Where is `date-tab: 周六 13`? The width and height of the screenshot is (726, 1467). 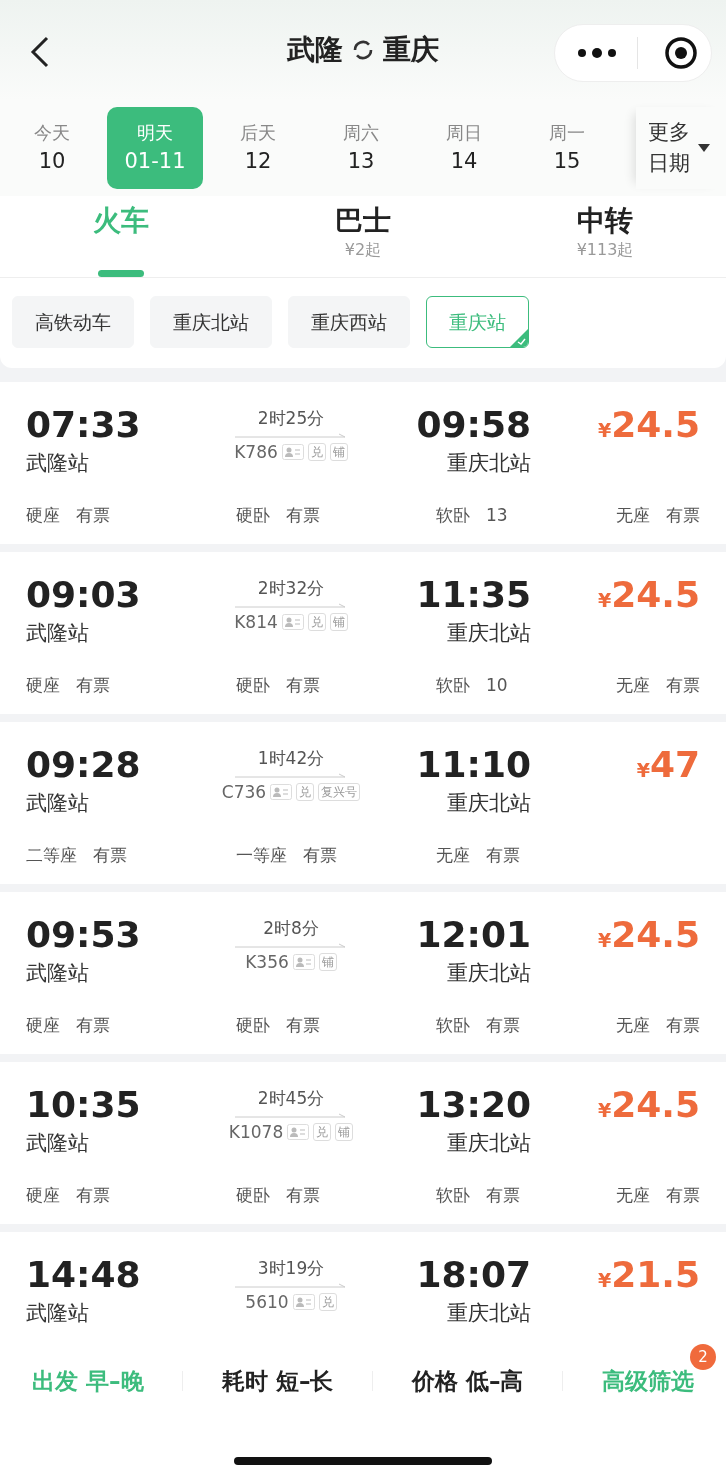 date-tab: 周六 13 is located at coordinates (361, 148).